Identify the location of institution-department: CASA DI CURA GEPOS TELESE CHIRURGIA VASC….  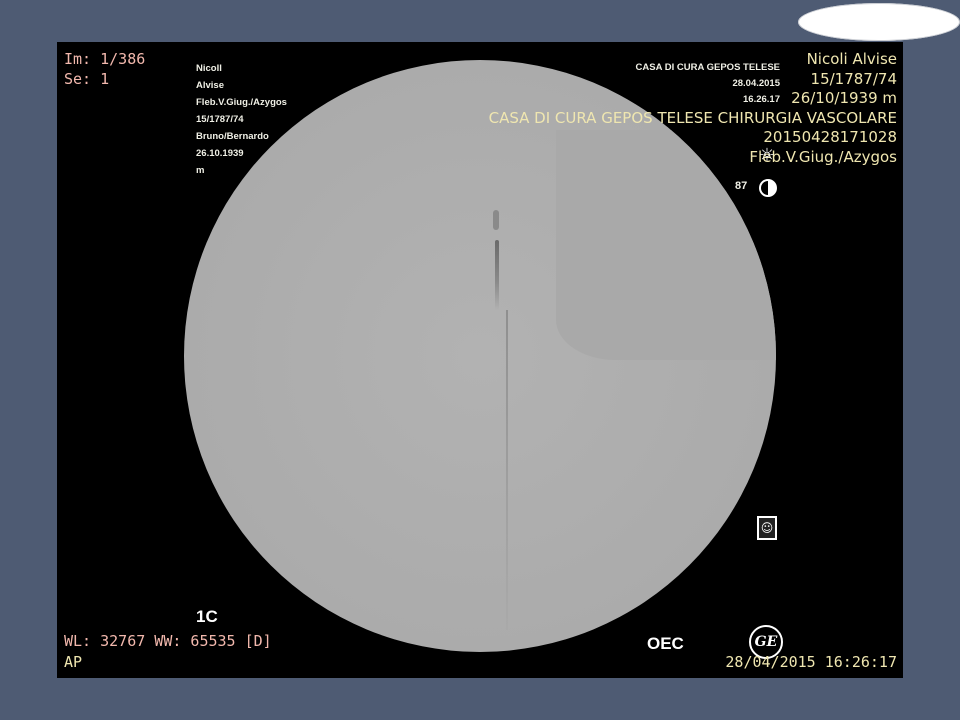
(692, 117).